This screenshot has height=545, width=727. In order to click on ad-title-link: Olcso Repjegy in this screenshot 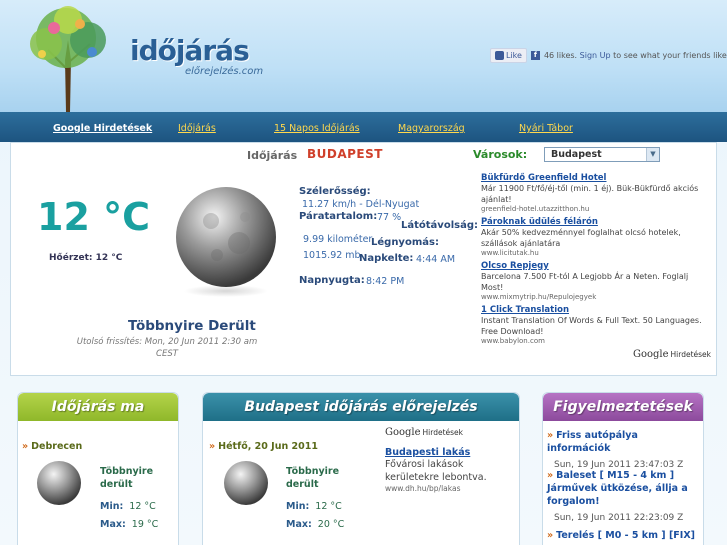, I will do `click(596, 266)`.